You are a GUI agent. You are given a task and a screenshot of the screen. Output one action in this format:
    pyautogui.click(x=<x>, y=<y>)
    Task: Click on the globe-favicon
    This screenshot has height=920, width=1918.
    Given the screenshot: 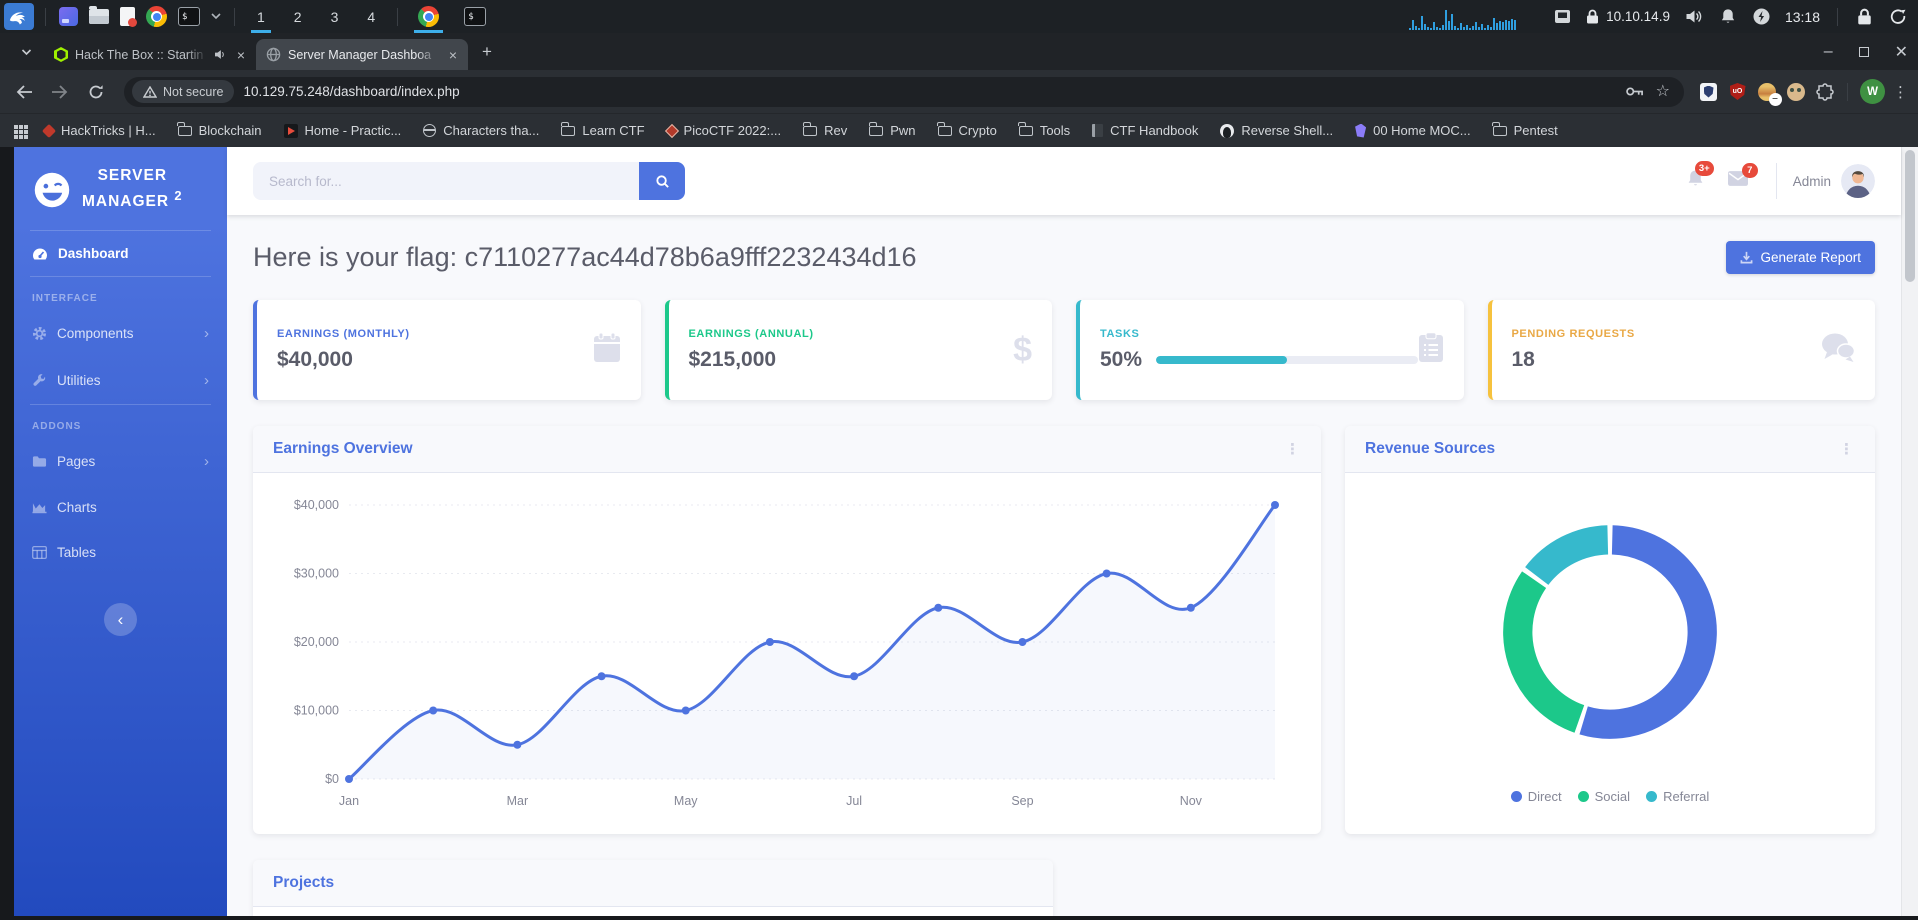 What is the action you would take?
    pyautogui.click(x=273, y=54)
    